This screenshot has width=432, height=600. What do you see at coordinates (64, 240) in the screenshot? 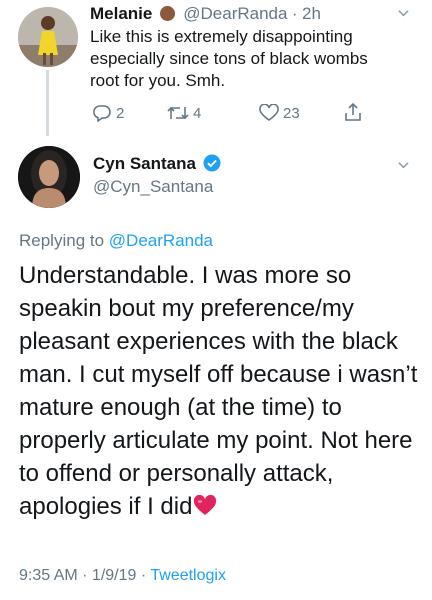
I see `replying-prefix: Replying to` at bounding box center [64, 240].